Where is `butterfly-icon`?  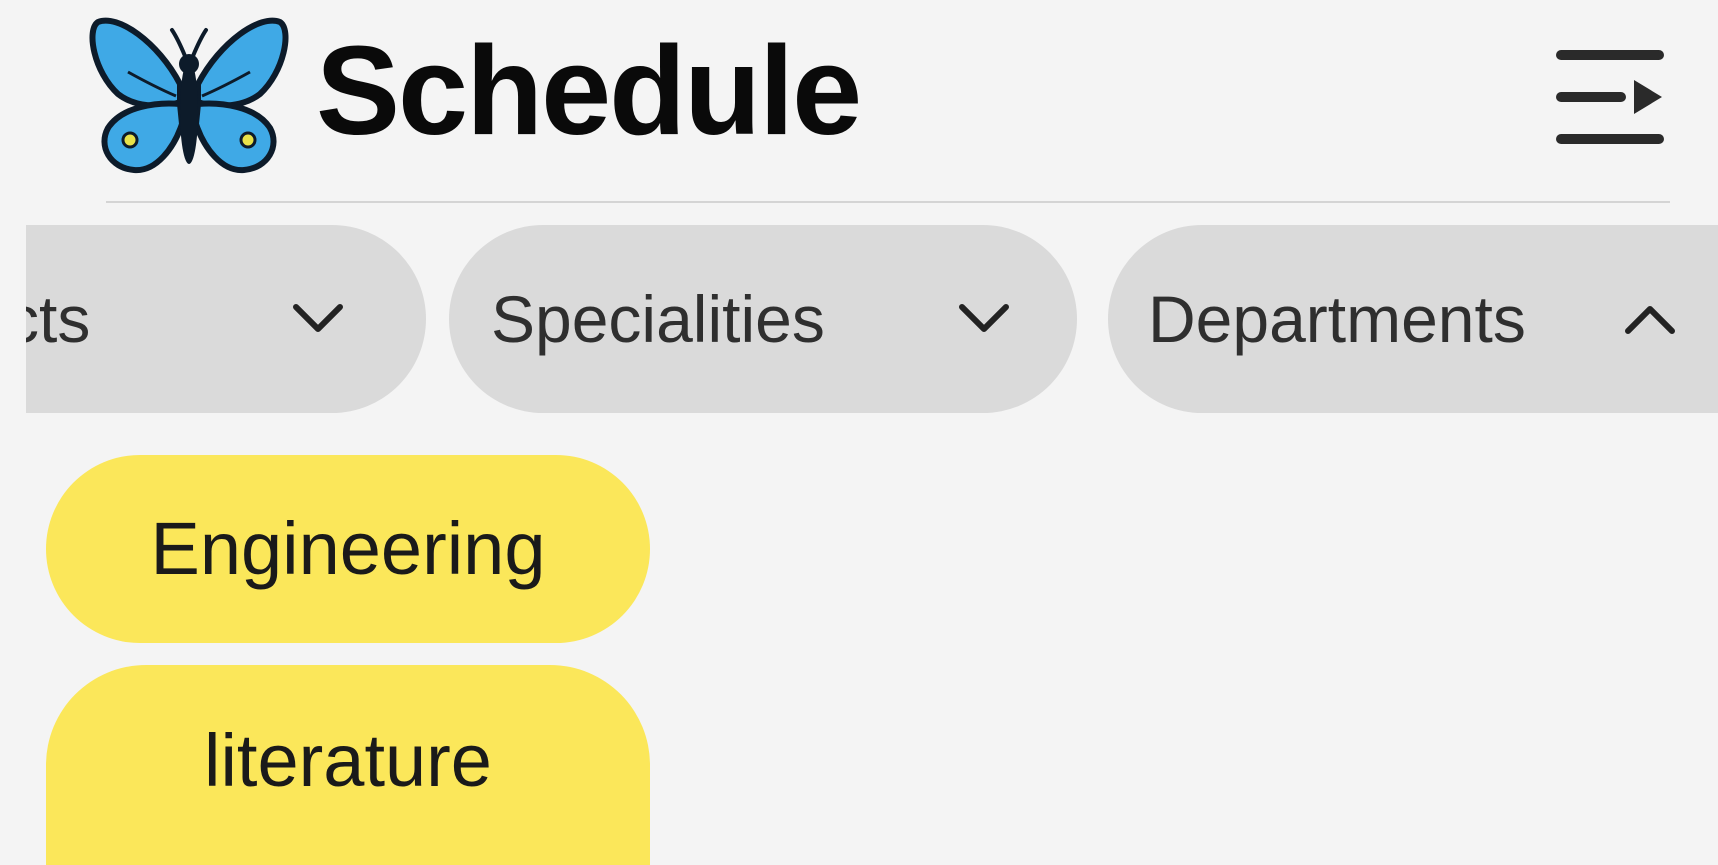 butterfly-icon is located at coordinates (189, 97).